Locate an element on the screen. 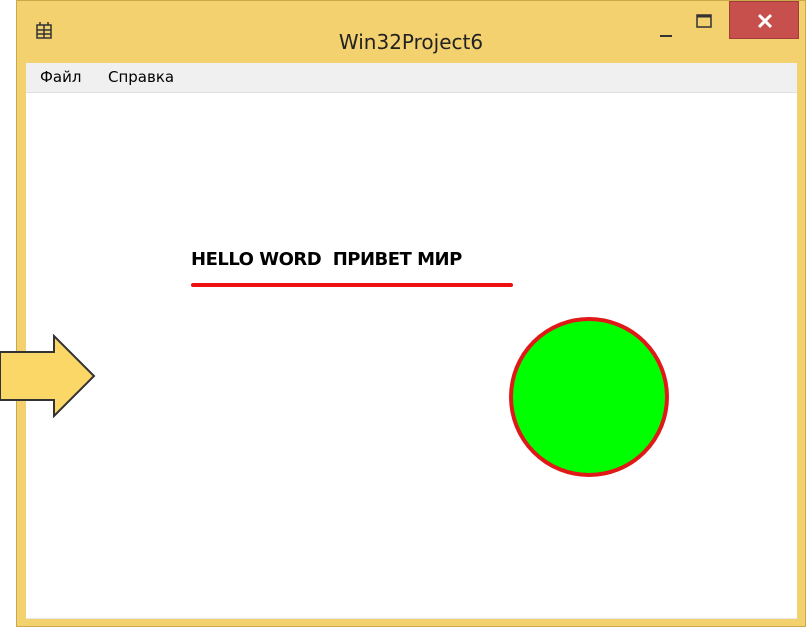  close-icon is located at coordinates (765, 21).